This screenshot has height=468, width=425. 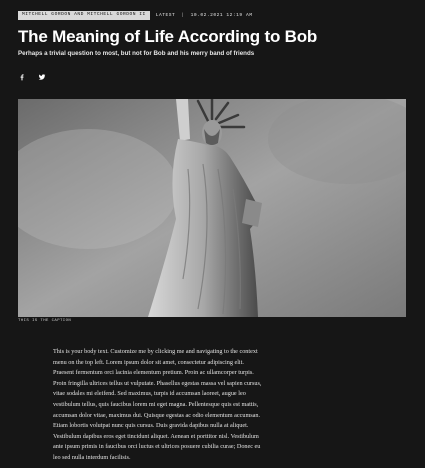 I want to click on article-title: The Meaning of Life According to Bob, so click(x=168, y=36).